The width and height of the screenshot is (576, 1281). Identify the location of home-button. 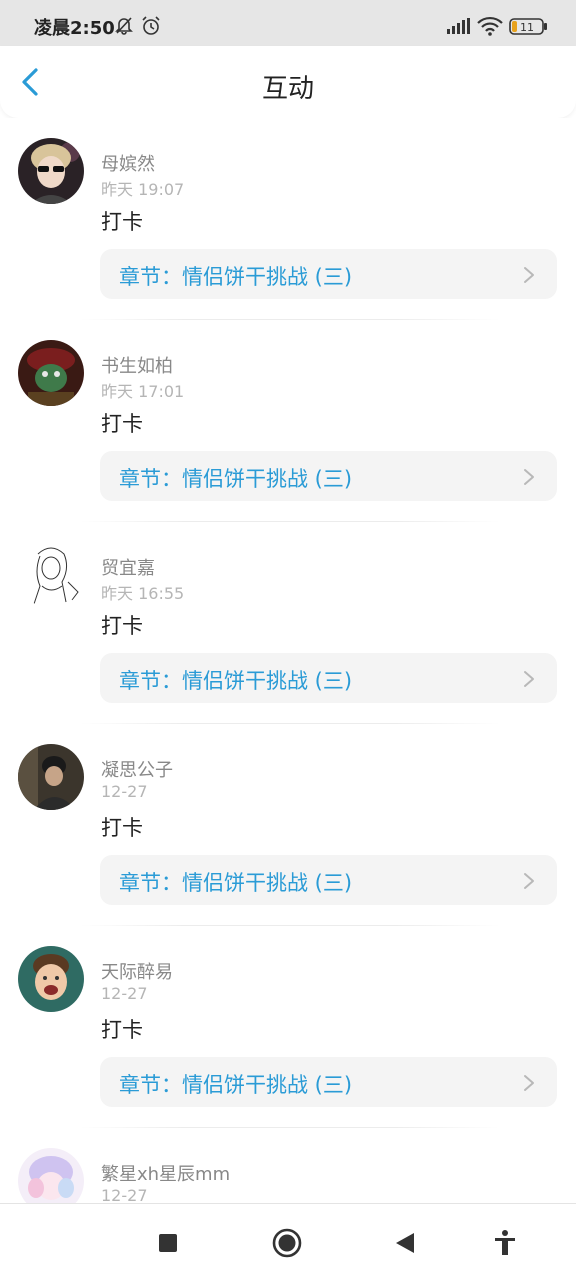
(287, 1243).